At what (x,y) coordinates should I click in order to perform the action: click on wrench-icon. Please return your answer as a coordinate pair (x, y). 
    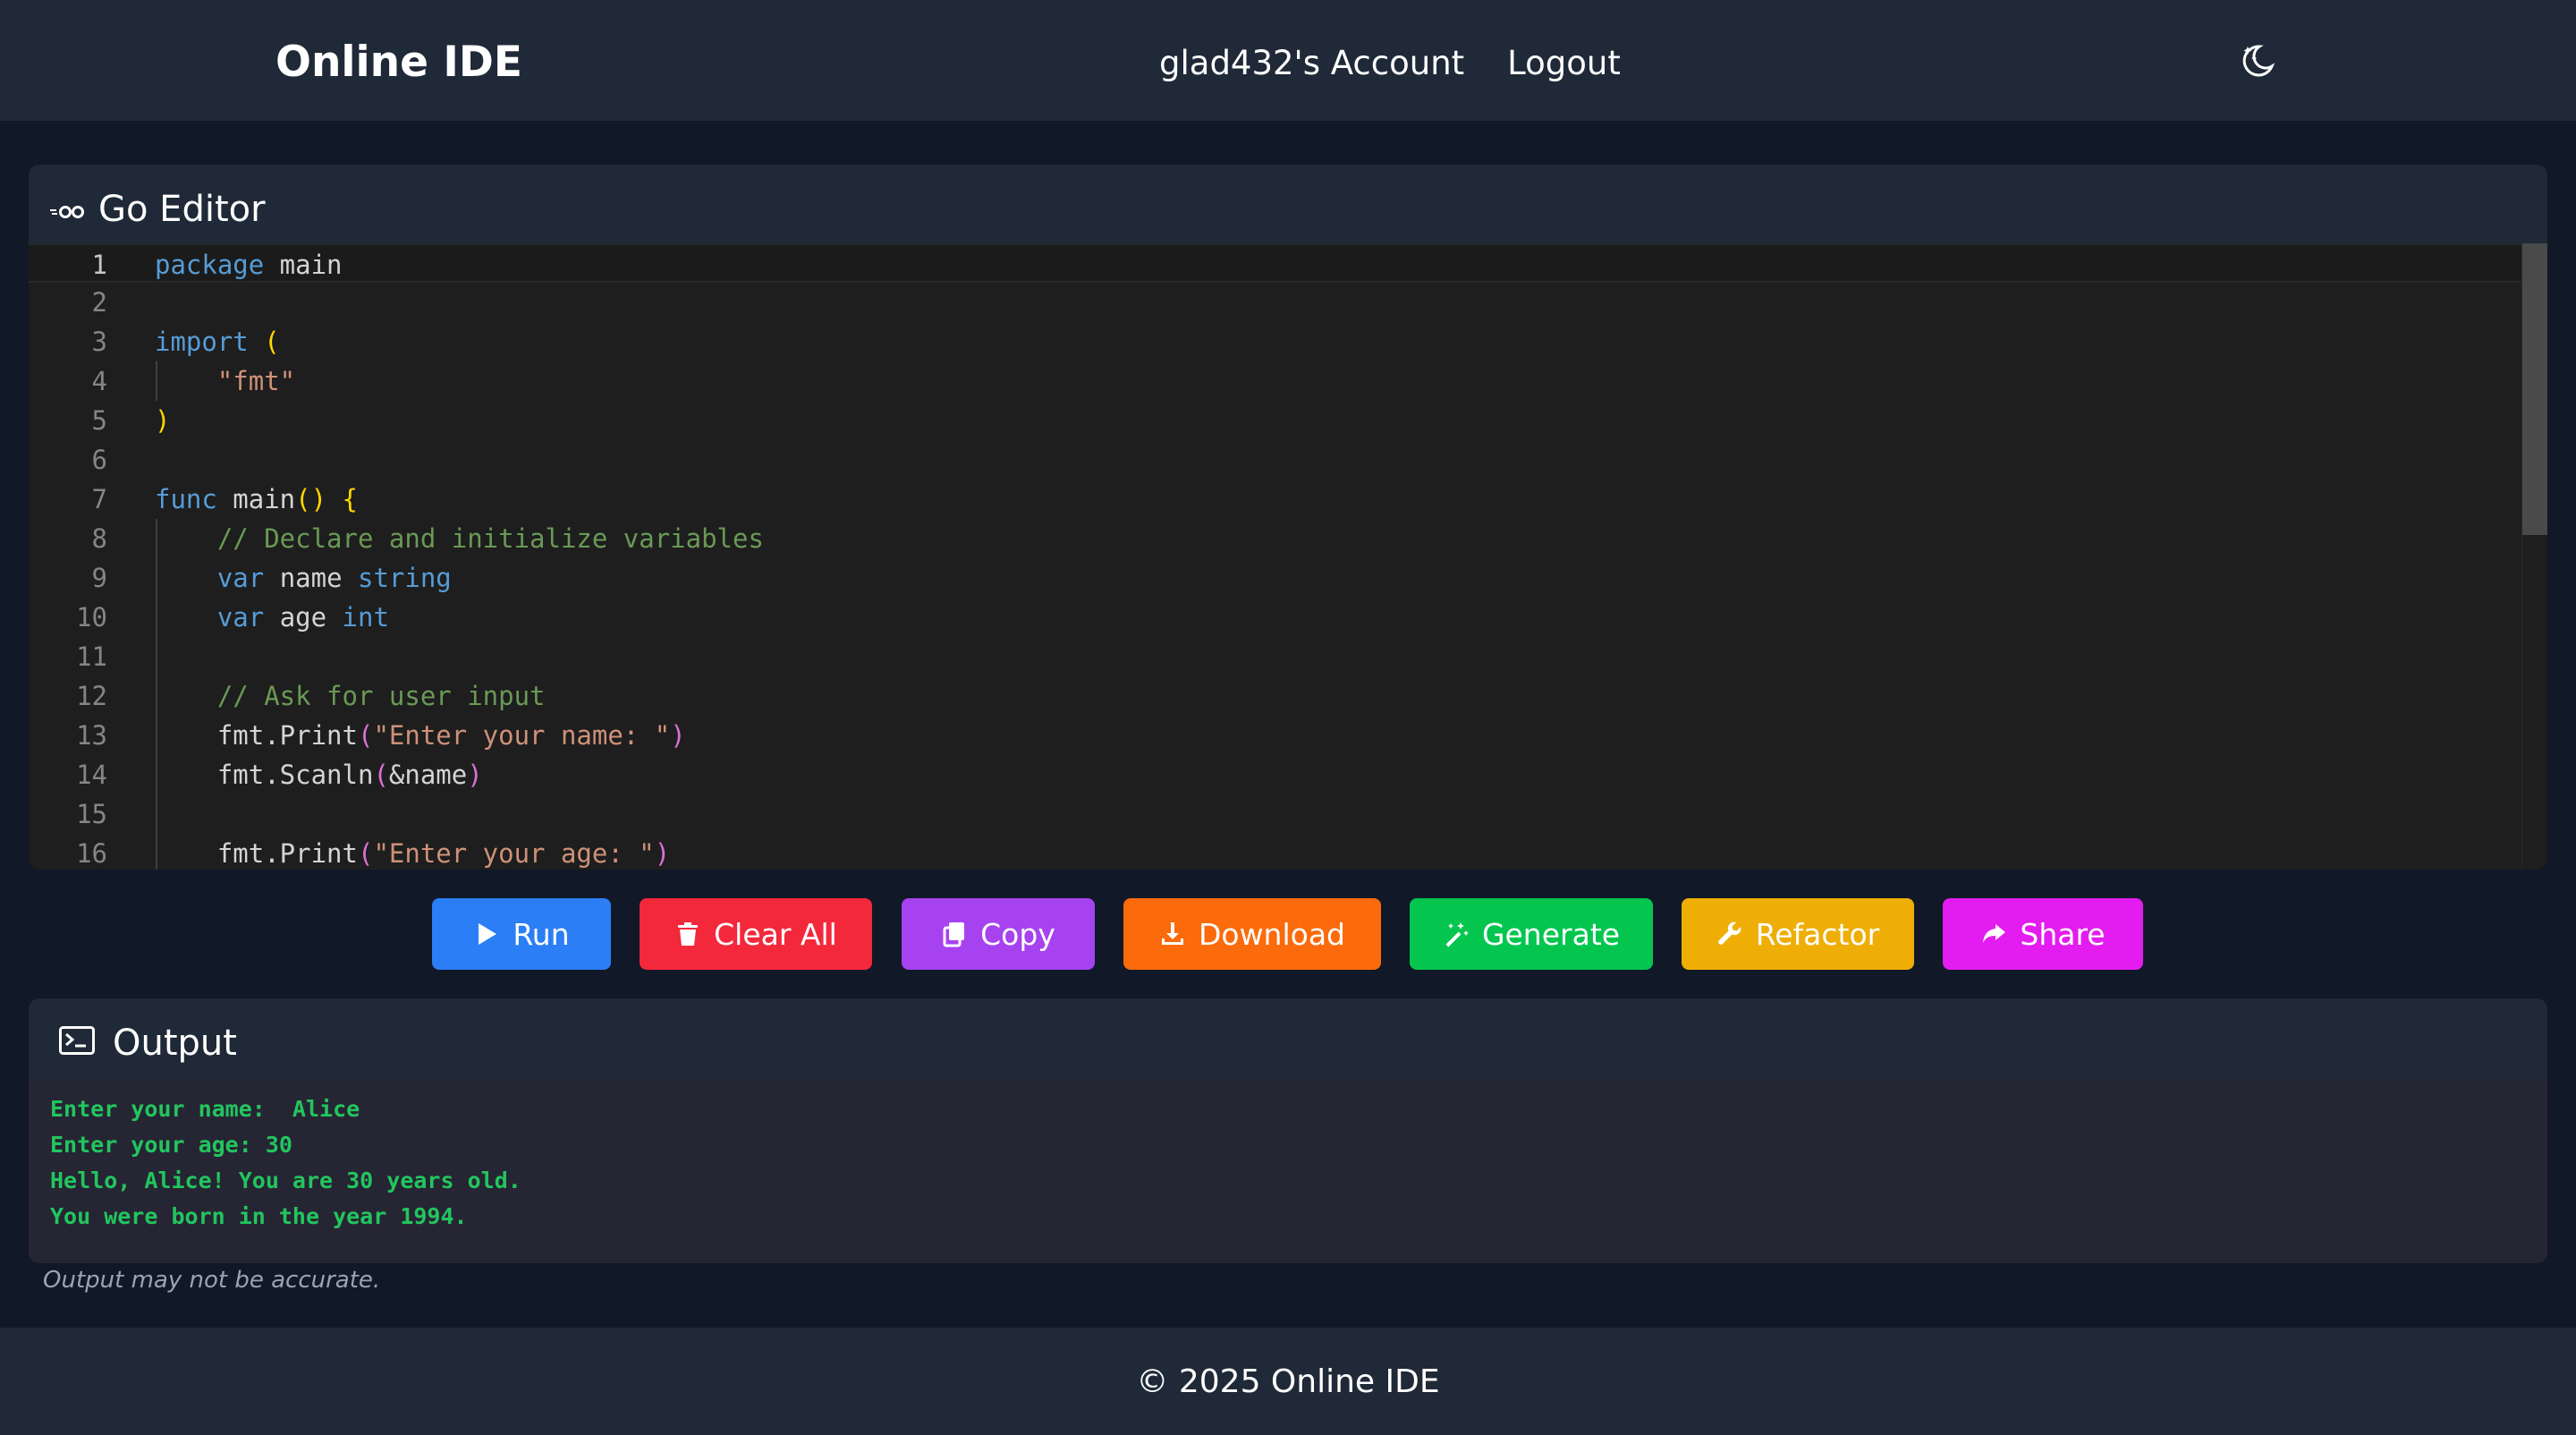
    Looking at the image, I should click on (1729, 934).